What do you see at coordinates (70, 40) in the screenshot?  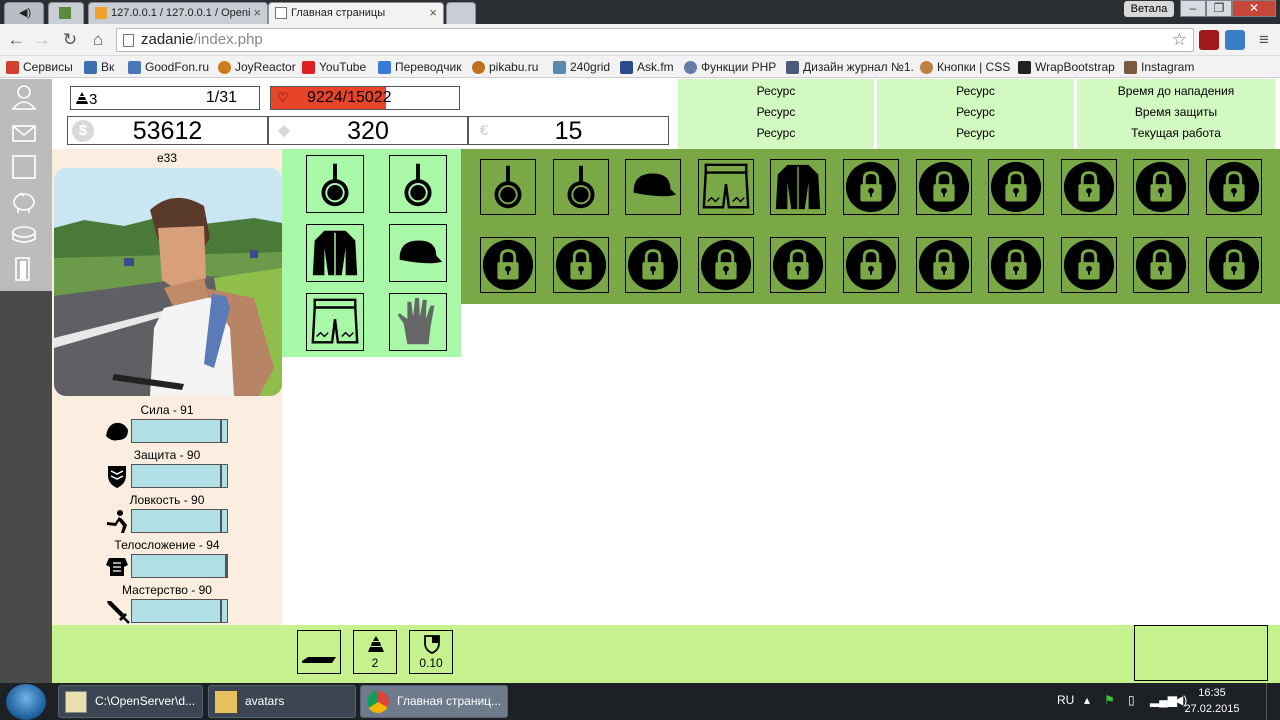 I see `reload-icon: ↻` at bounding box center [70, 40].